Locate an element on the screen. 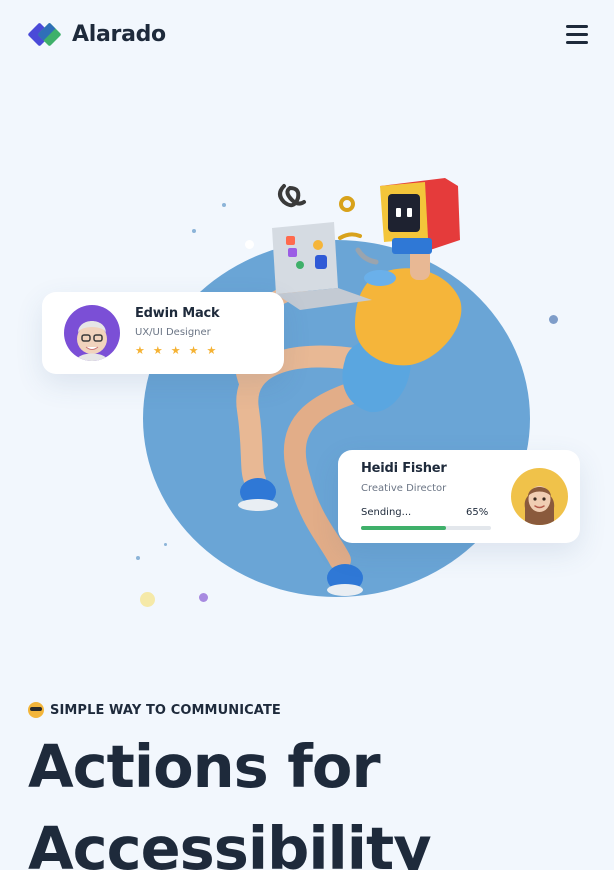  profile-name: Edwin Mack is located at coordinates (177, 313).